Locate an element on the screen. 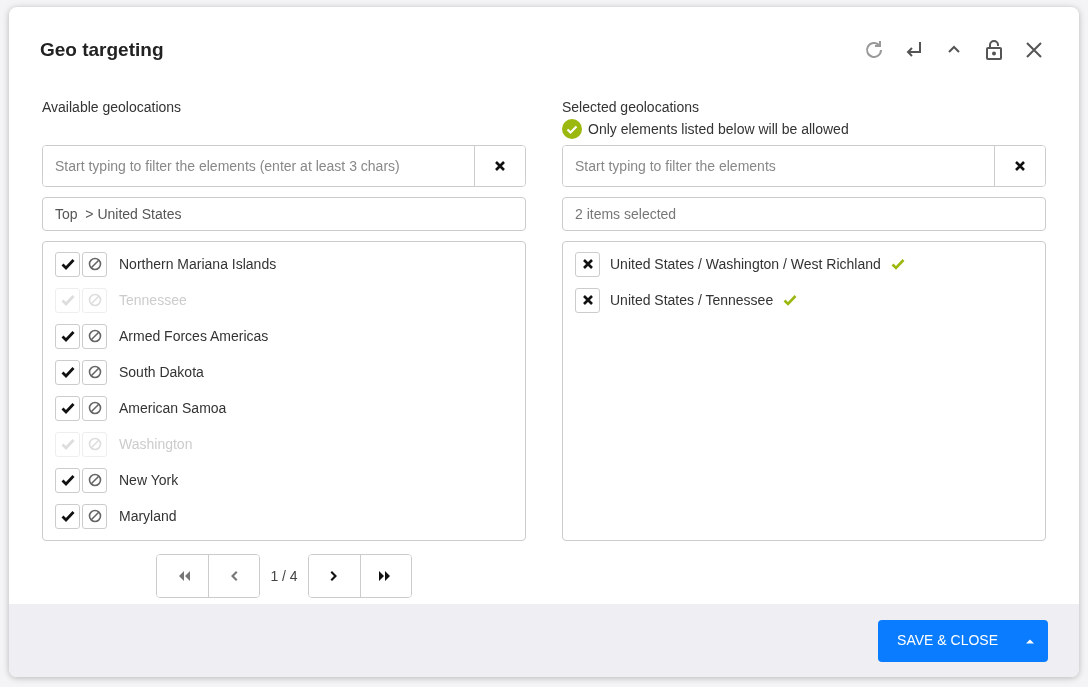  breadcrumb: Top > United States is located at coordinates (284, 214).